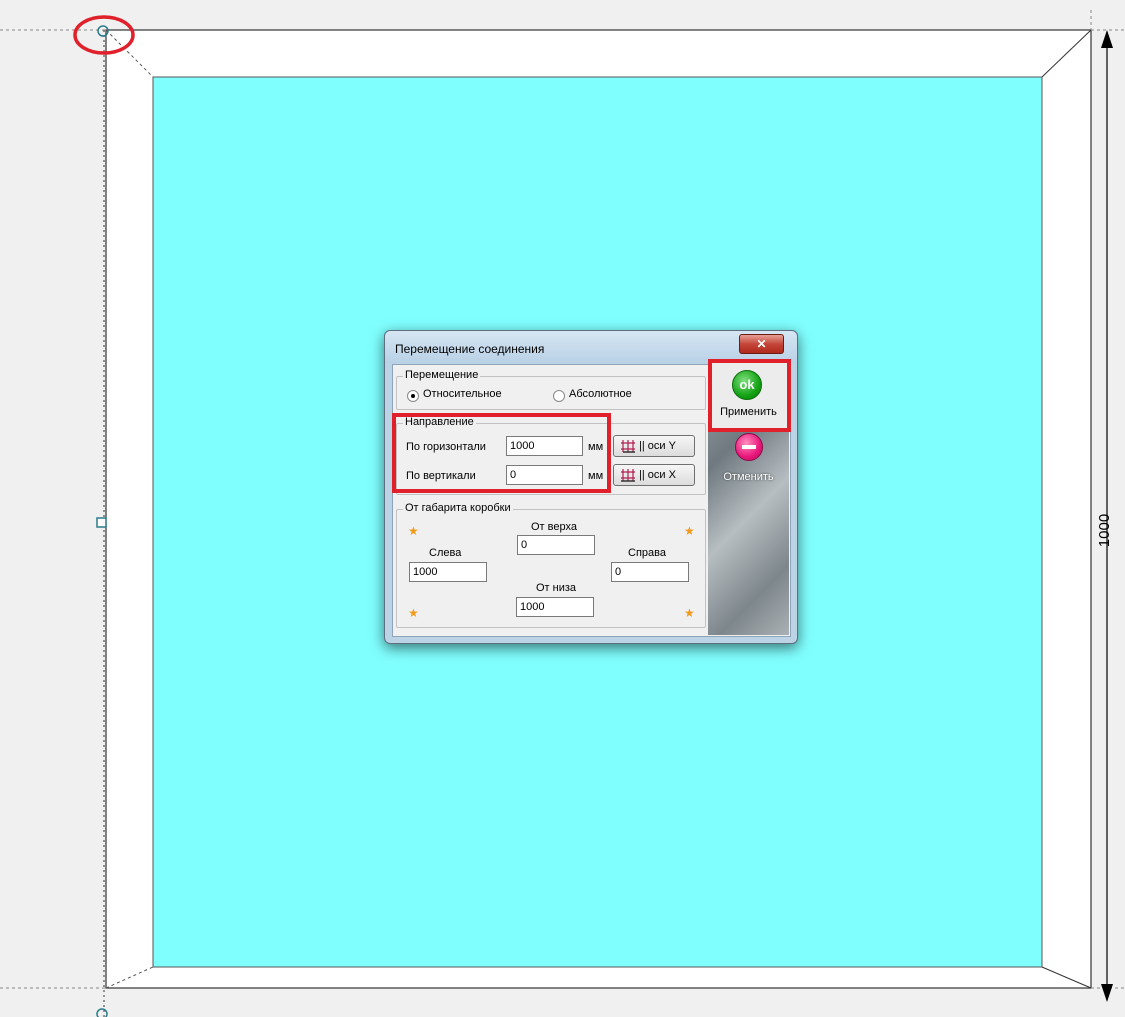 This screenshot has height=1017, width=1125. What do you see at coordinates (628, 475) in the screenshot?
I see `grid-axis-x-icon` at bounding box center [628, 475].